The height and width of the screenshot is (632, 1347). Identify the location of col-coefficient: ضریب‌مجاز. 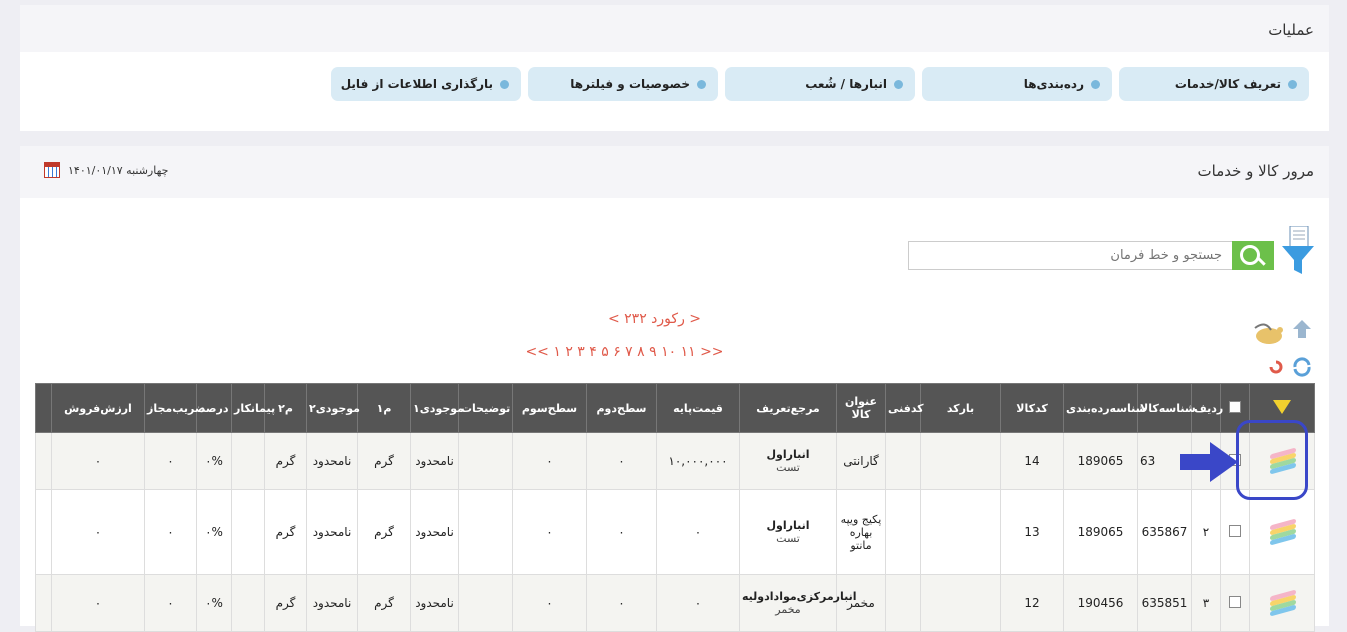
(174, 408).